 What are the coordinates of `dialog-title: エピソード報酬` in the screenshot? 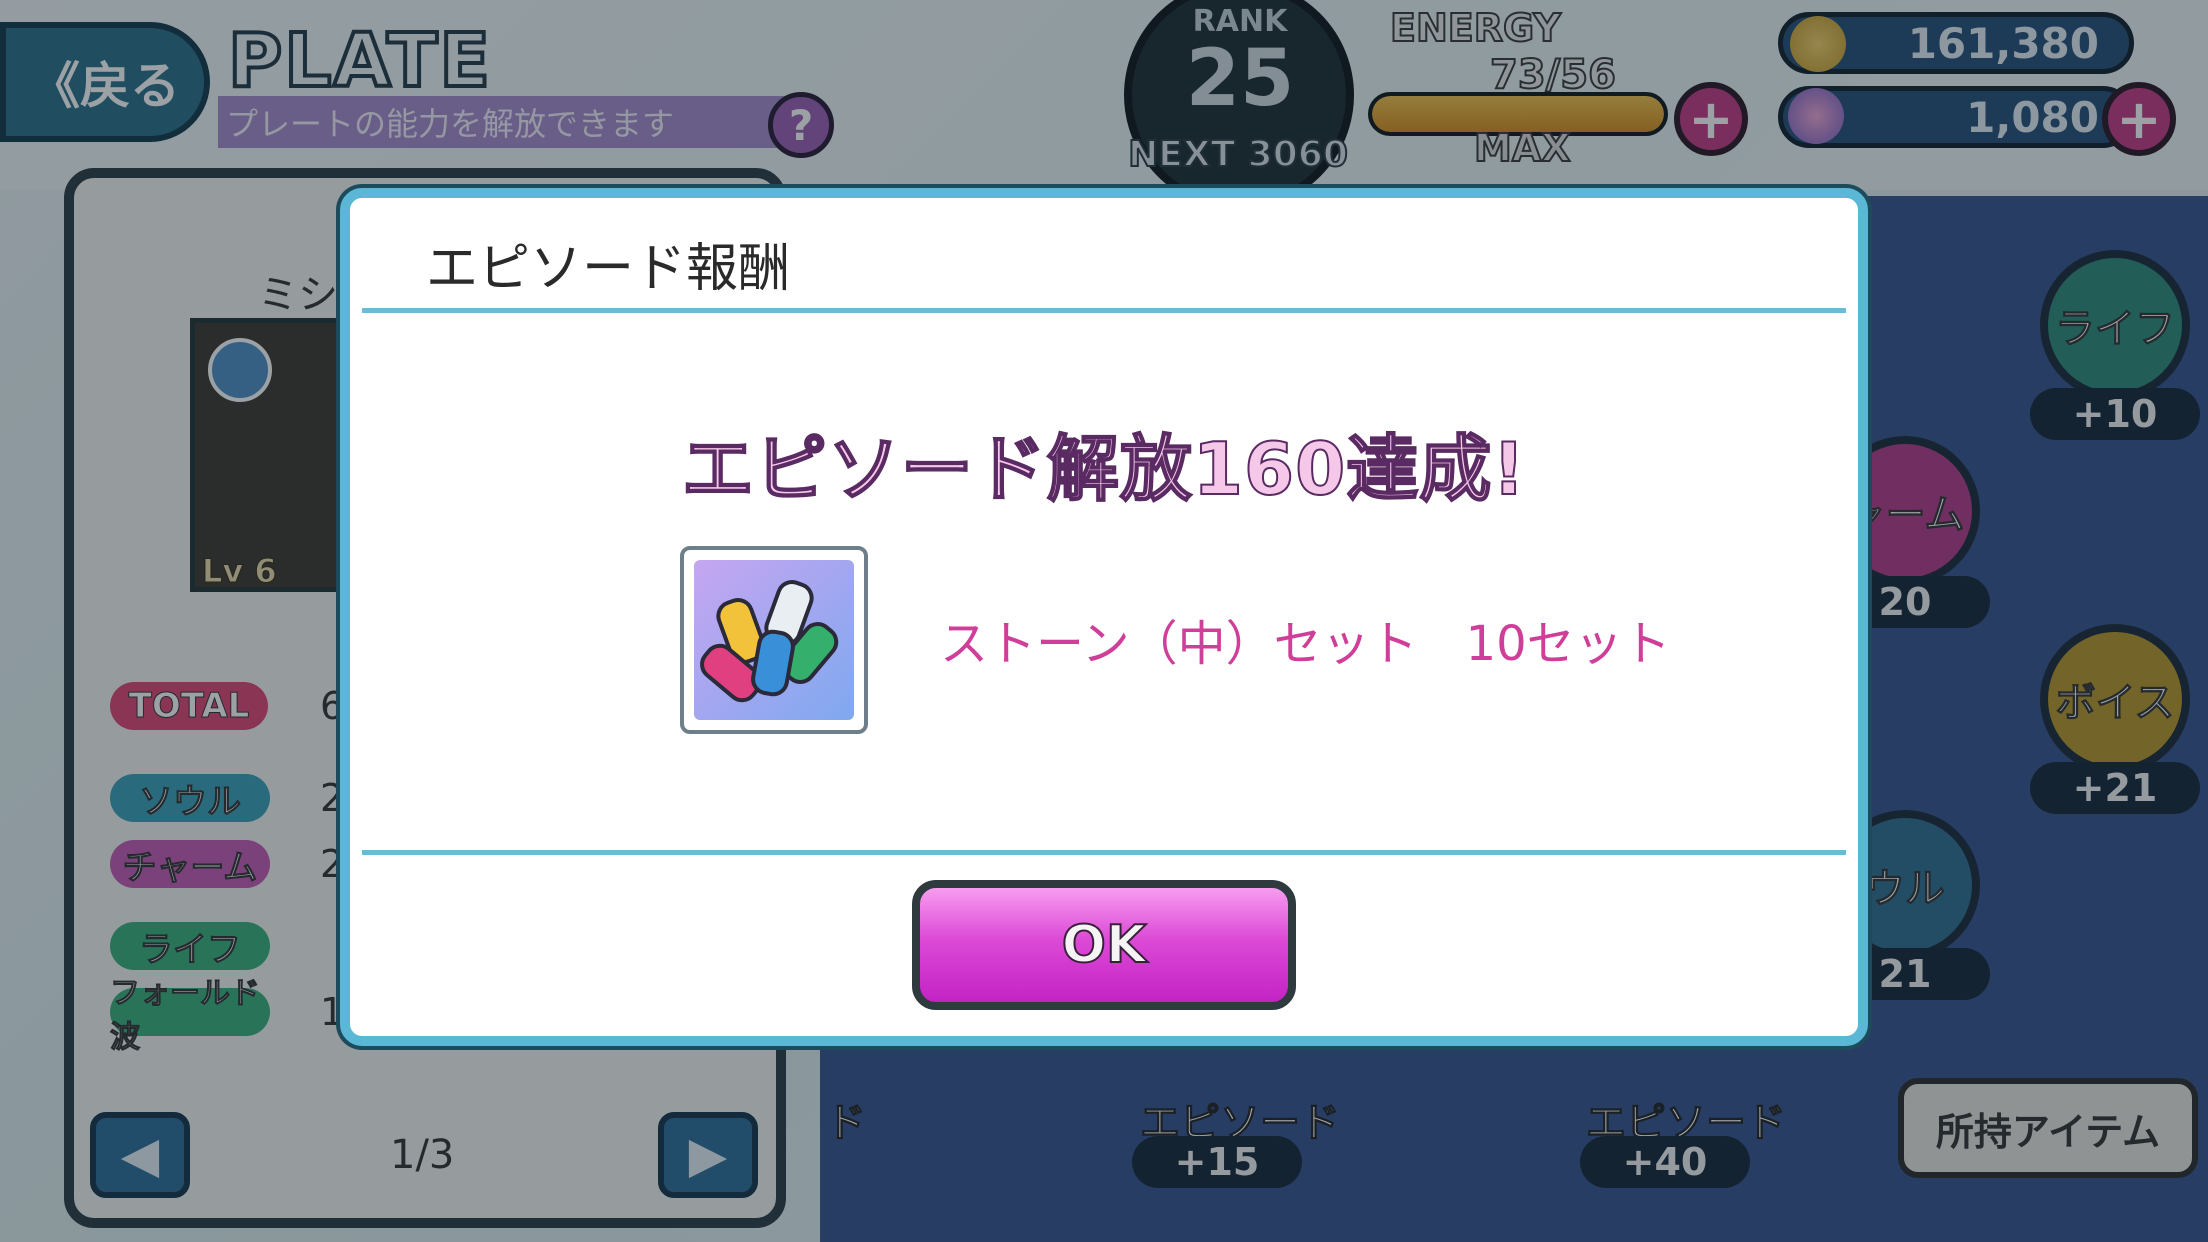 It's located at (608, 269).